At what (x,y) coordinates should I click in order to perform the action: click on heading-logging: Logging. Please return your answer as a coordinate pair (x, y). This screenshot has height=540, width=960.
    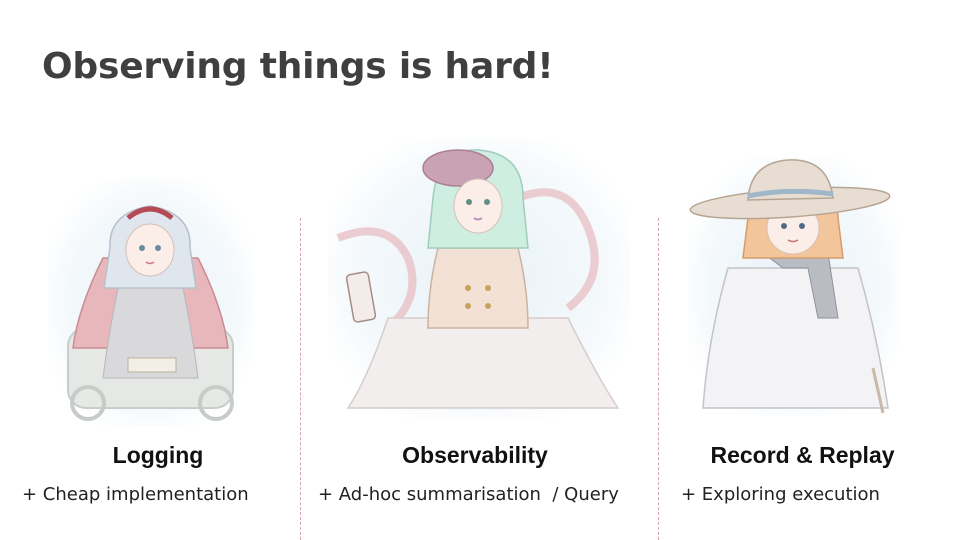
    Looking at the image, I should click on (158, 455).